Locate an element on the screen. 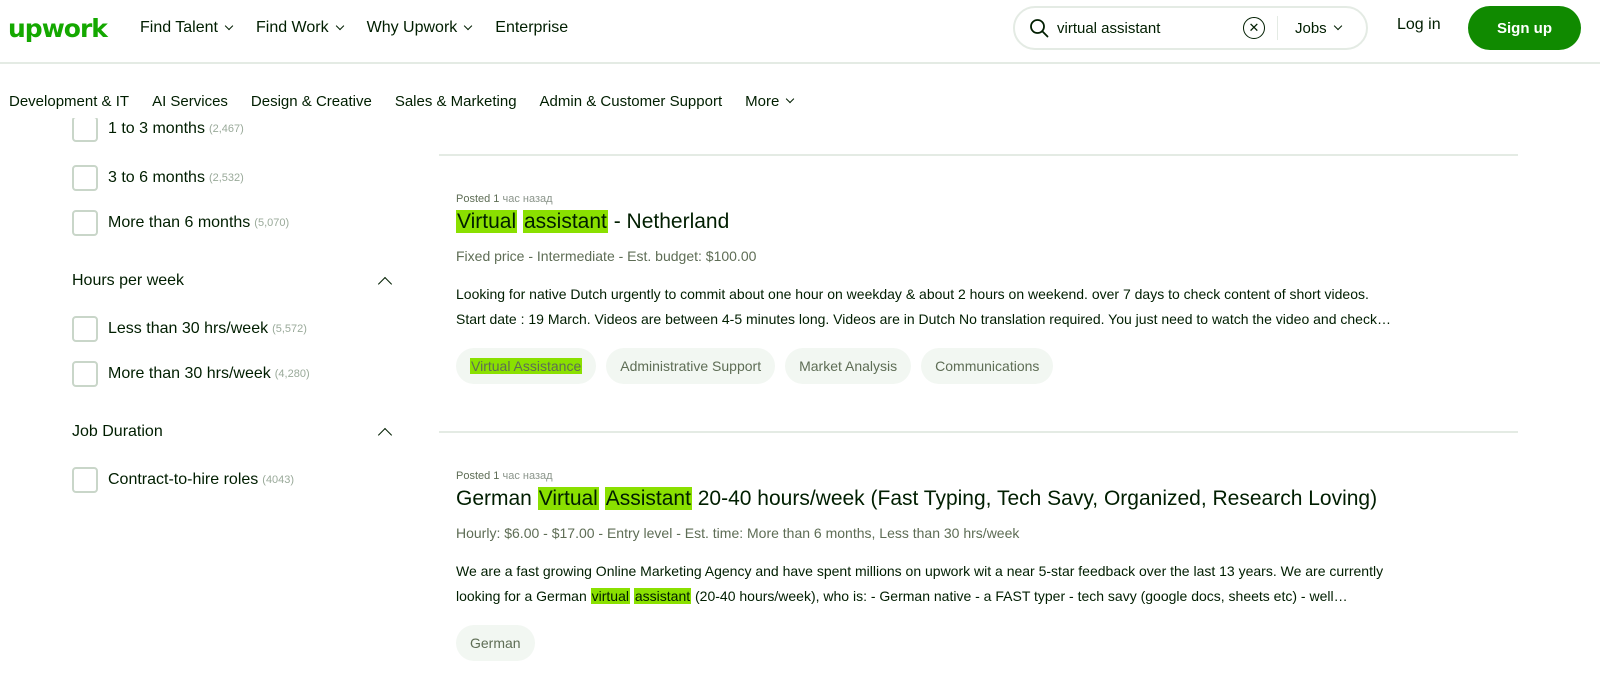 The image size is (1600, 700). login-link: Log in is located at coordinates (1419, 25).